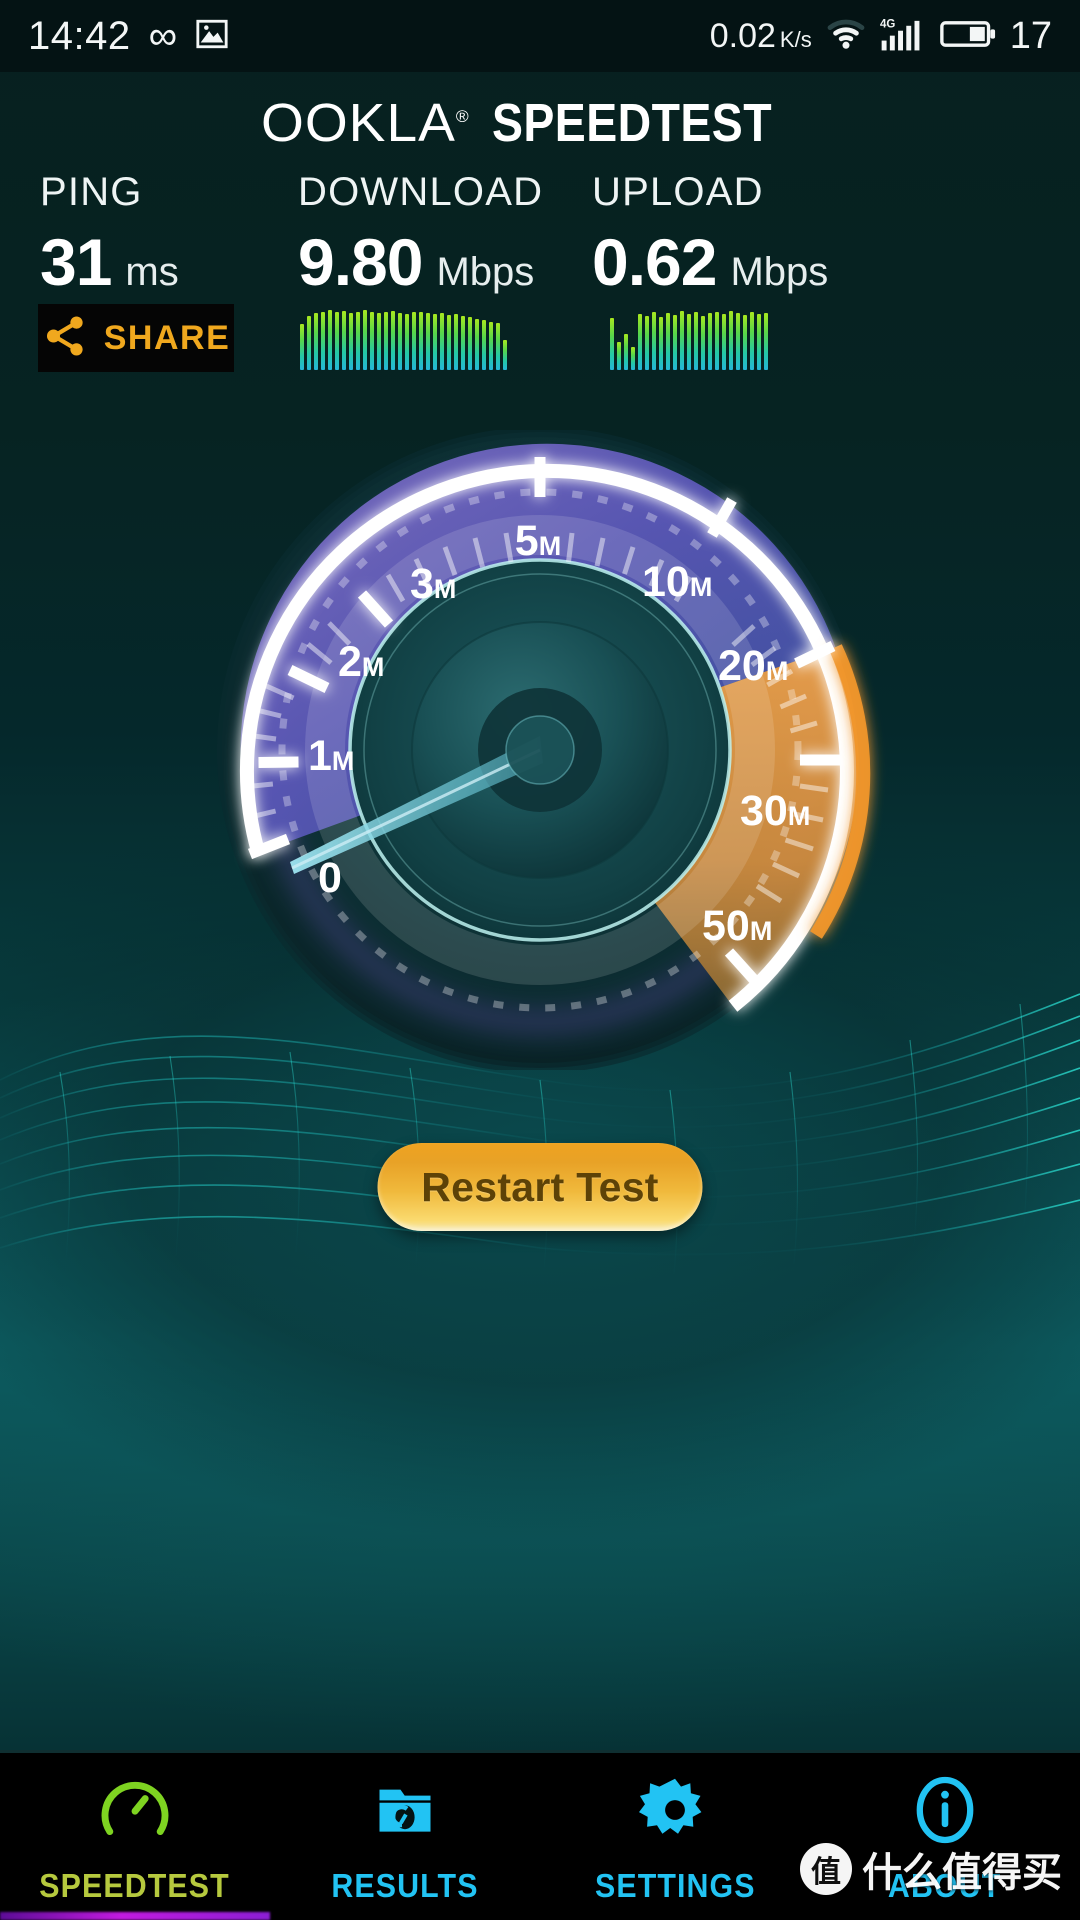 The width and height of the screenshot is (1080, 1920). What do you see at coordinates (360, 262) in the screenshot?
I see `download-value: 9.80` at bounding box center [360, 262].